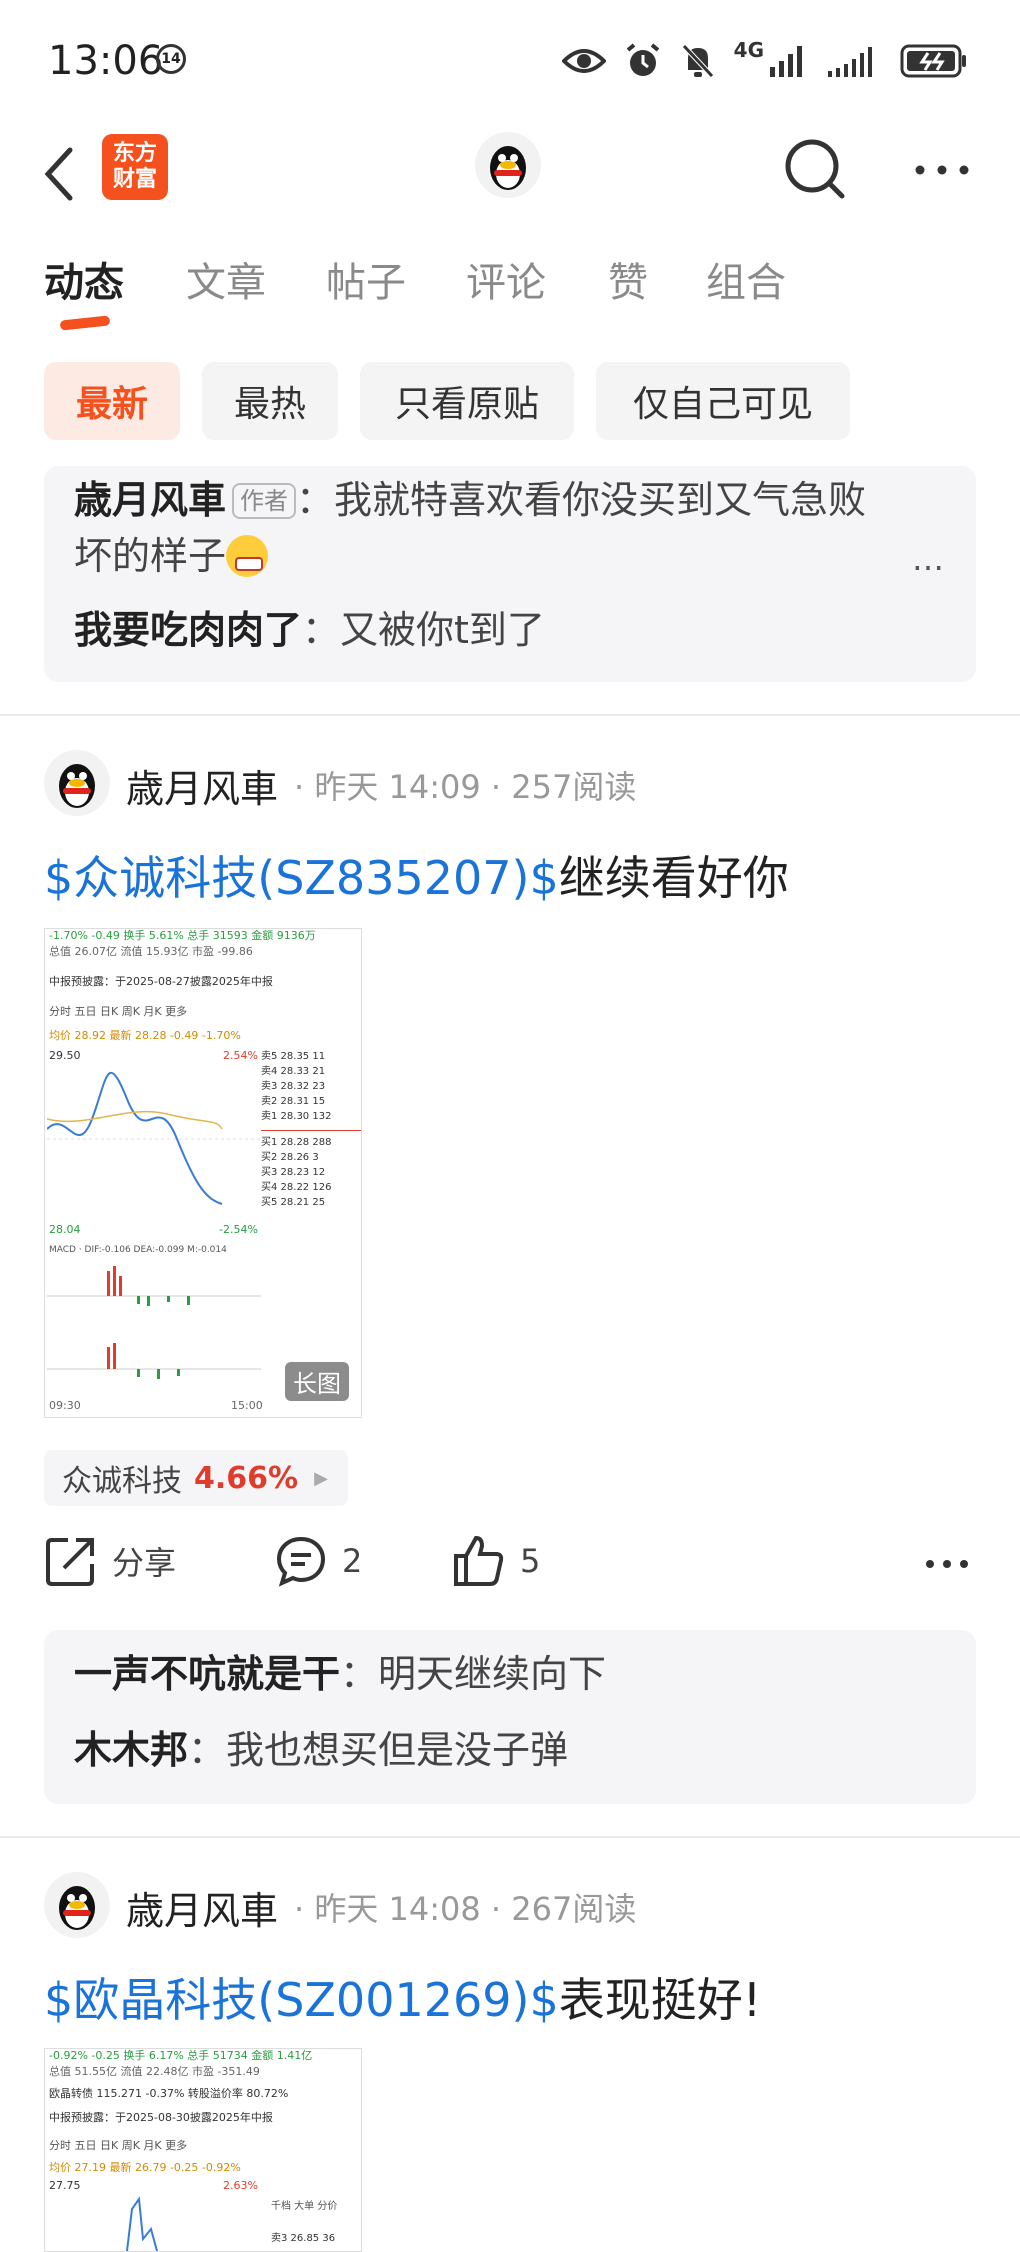  What do you see at coordinates (697, 61) in the screenshot?
I see `mute-bell-icon` at bounding box center [697, 61].